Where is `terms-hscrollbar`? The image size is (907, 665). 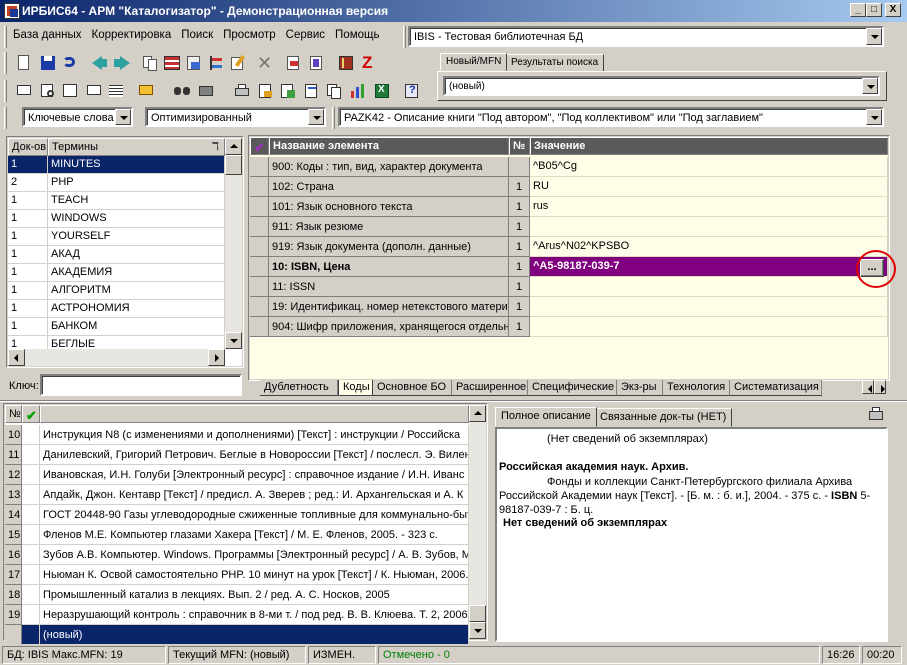
terms-hscrollbar is located at coordinates (116, 357).